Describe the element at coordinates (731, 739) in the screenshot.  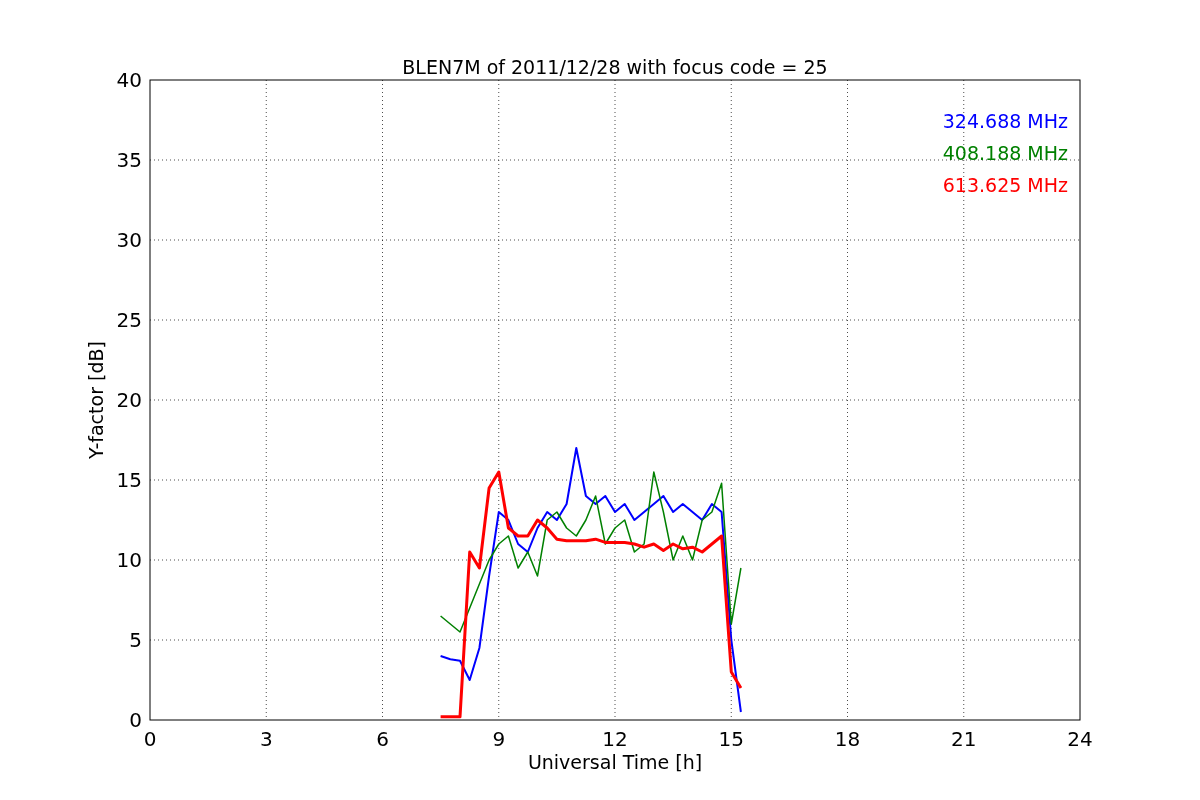
I see `x-tick-label: 15` at that location.